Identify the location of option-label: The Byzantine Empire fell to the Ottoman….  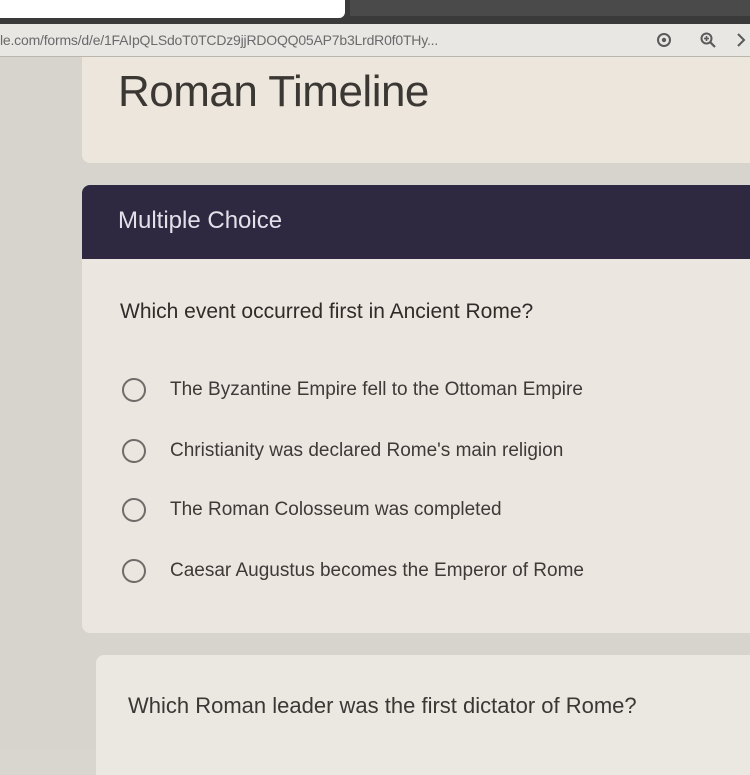
(376, 389).